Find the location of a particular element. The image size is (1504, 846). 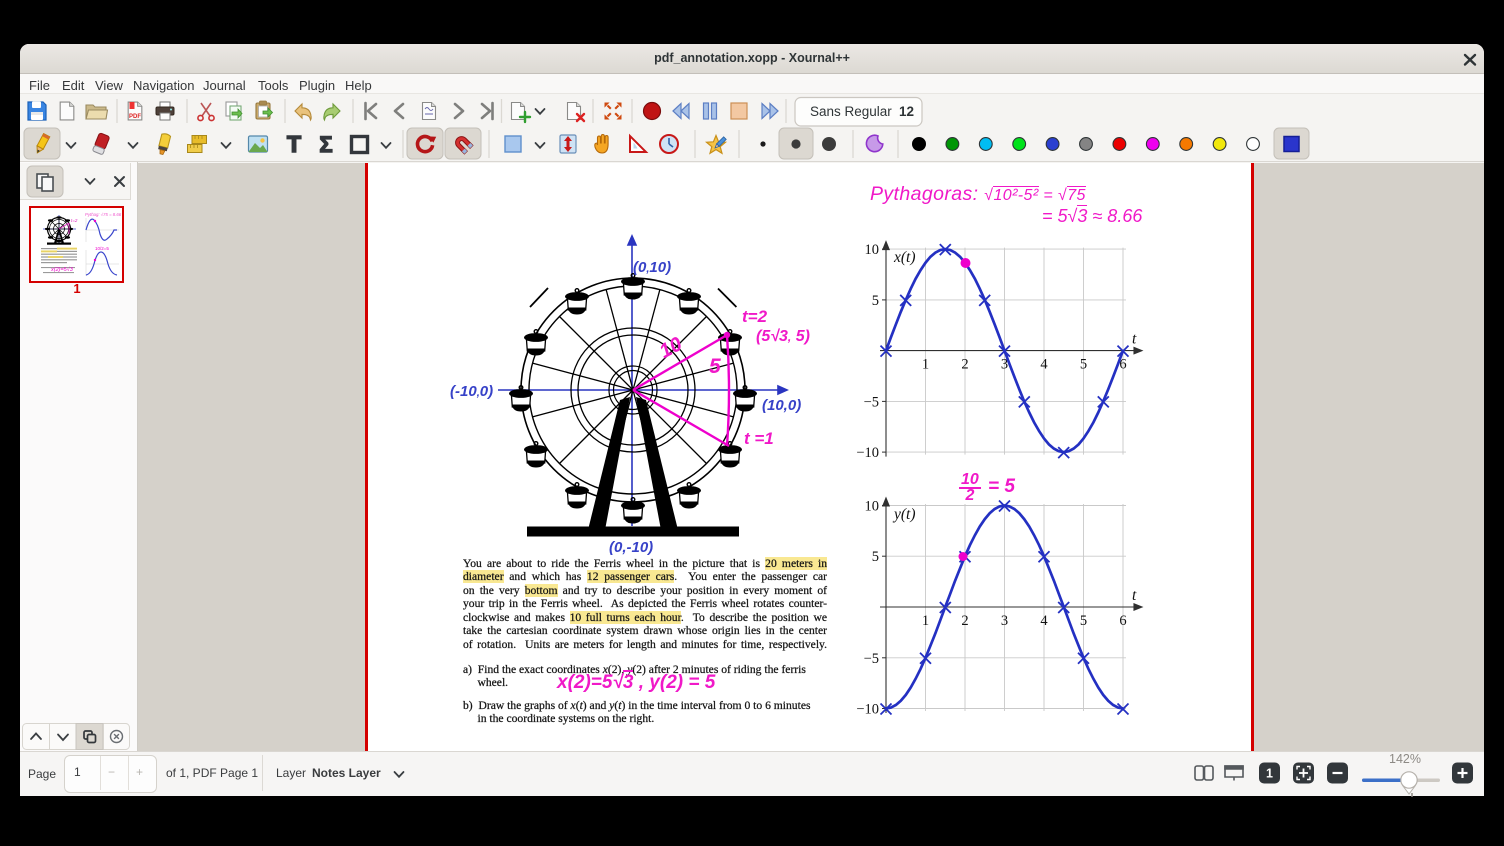

svg-text: T is located at coordinates (294, 144).